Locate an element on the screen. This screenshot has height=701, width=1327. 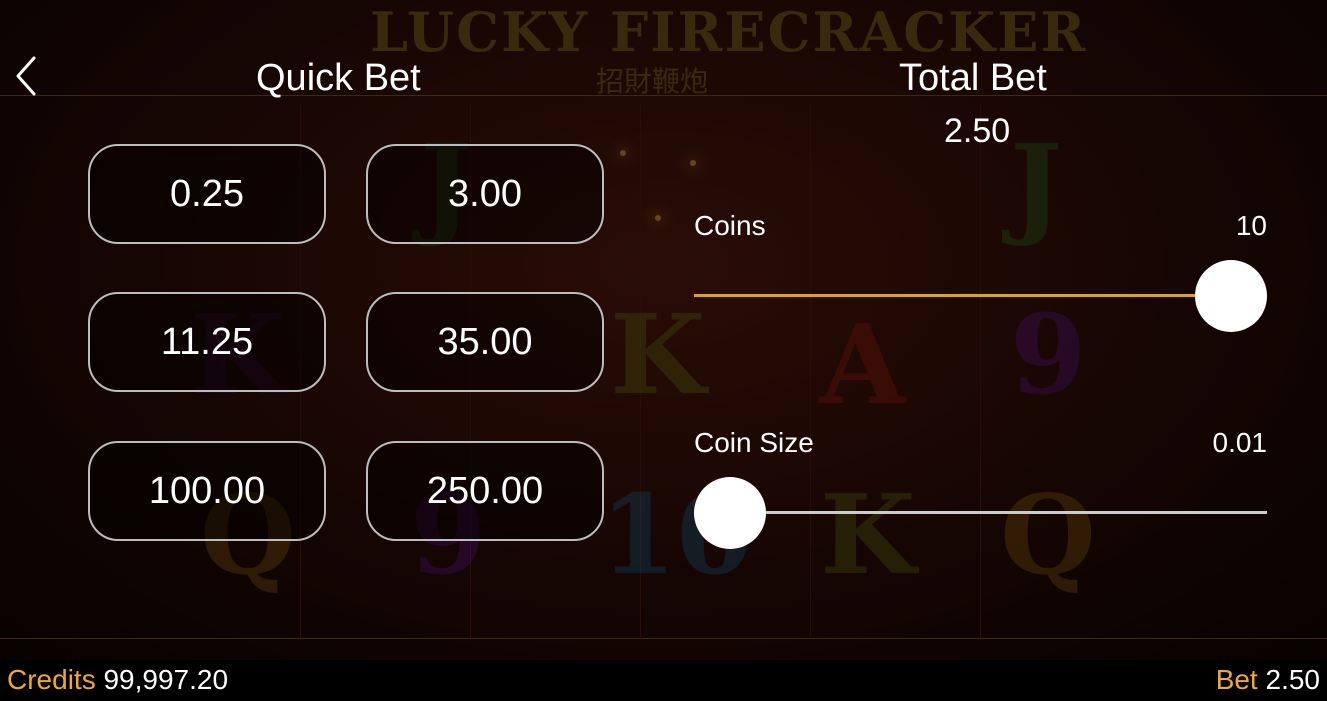
total-bet-title: Total Bet is located at coordinates (973, 78).